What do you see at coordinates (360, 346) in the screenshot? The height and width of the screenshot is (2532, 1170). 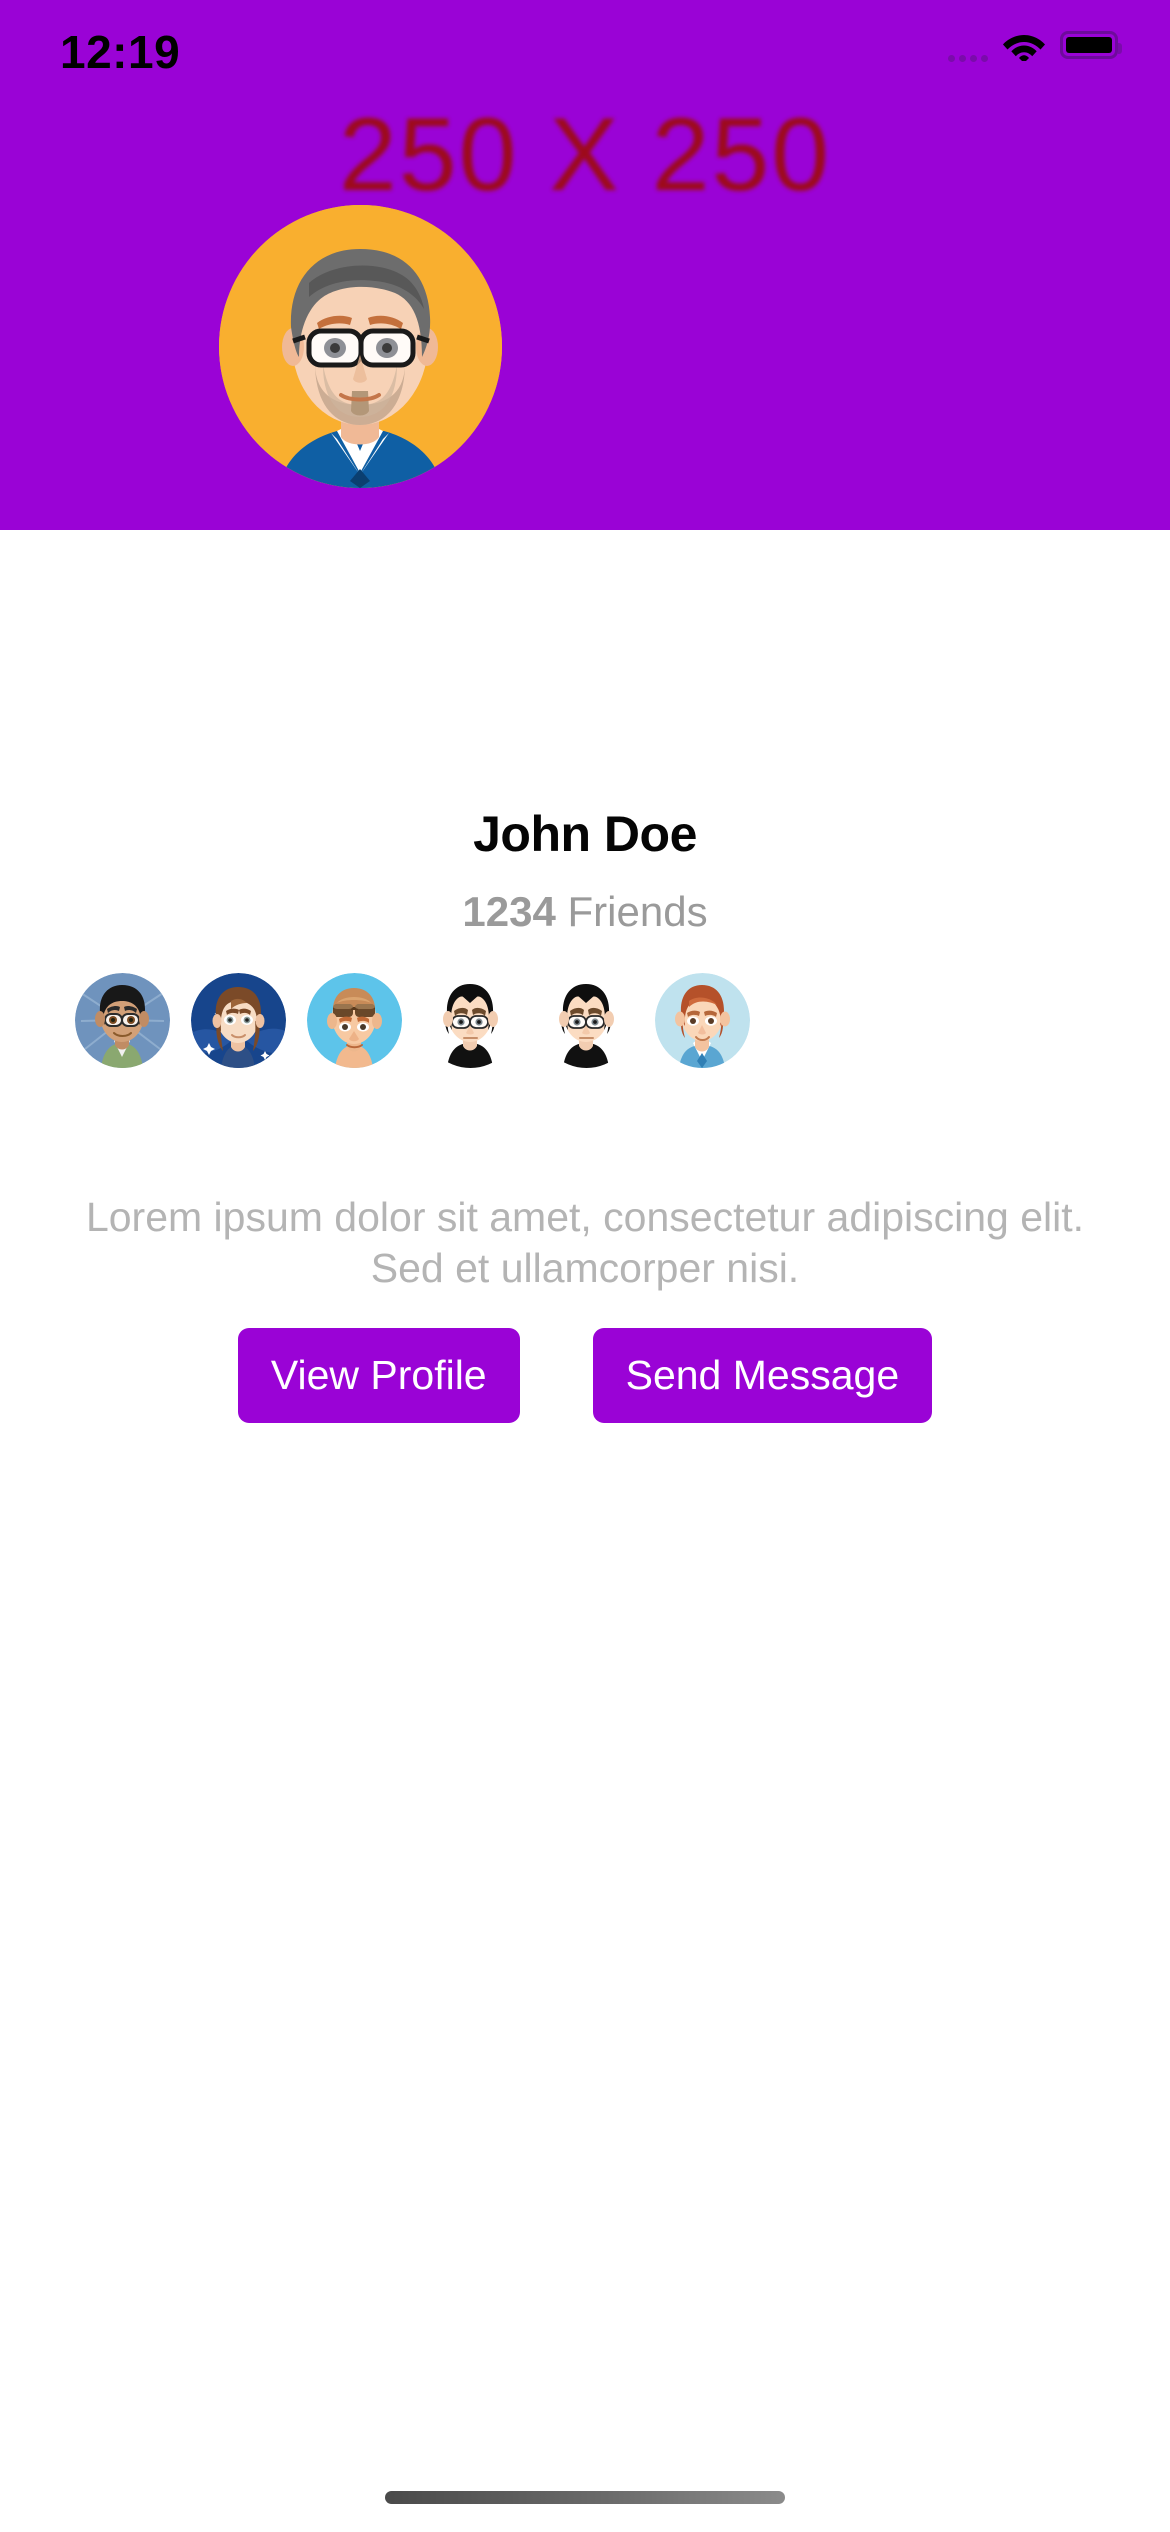 I see `profile-avatar` at bounding box center [360, 346].